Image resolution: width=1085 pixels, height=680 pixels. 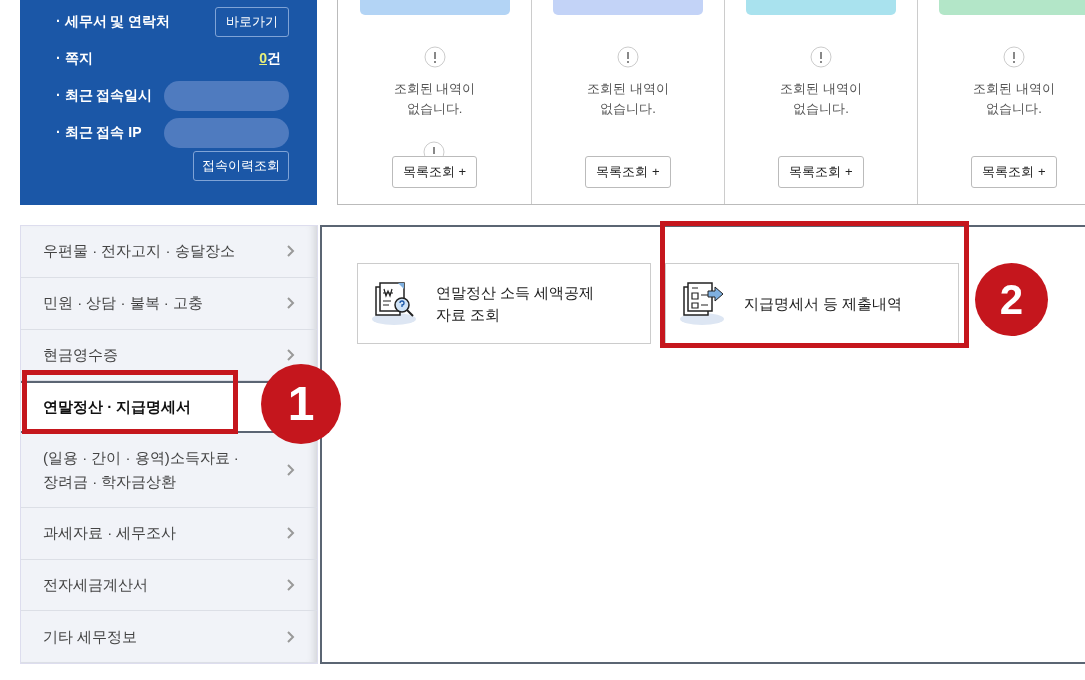 I want to click on menu-tile: 연말정산 소득 세액공제 자료 조회, so click(x=504, y=303).